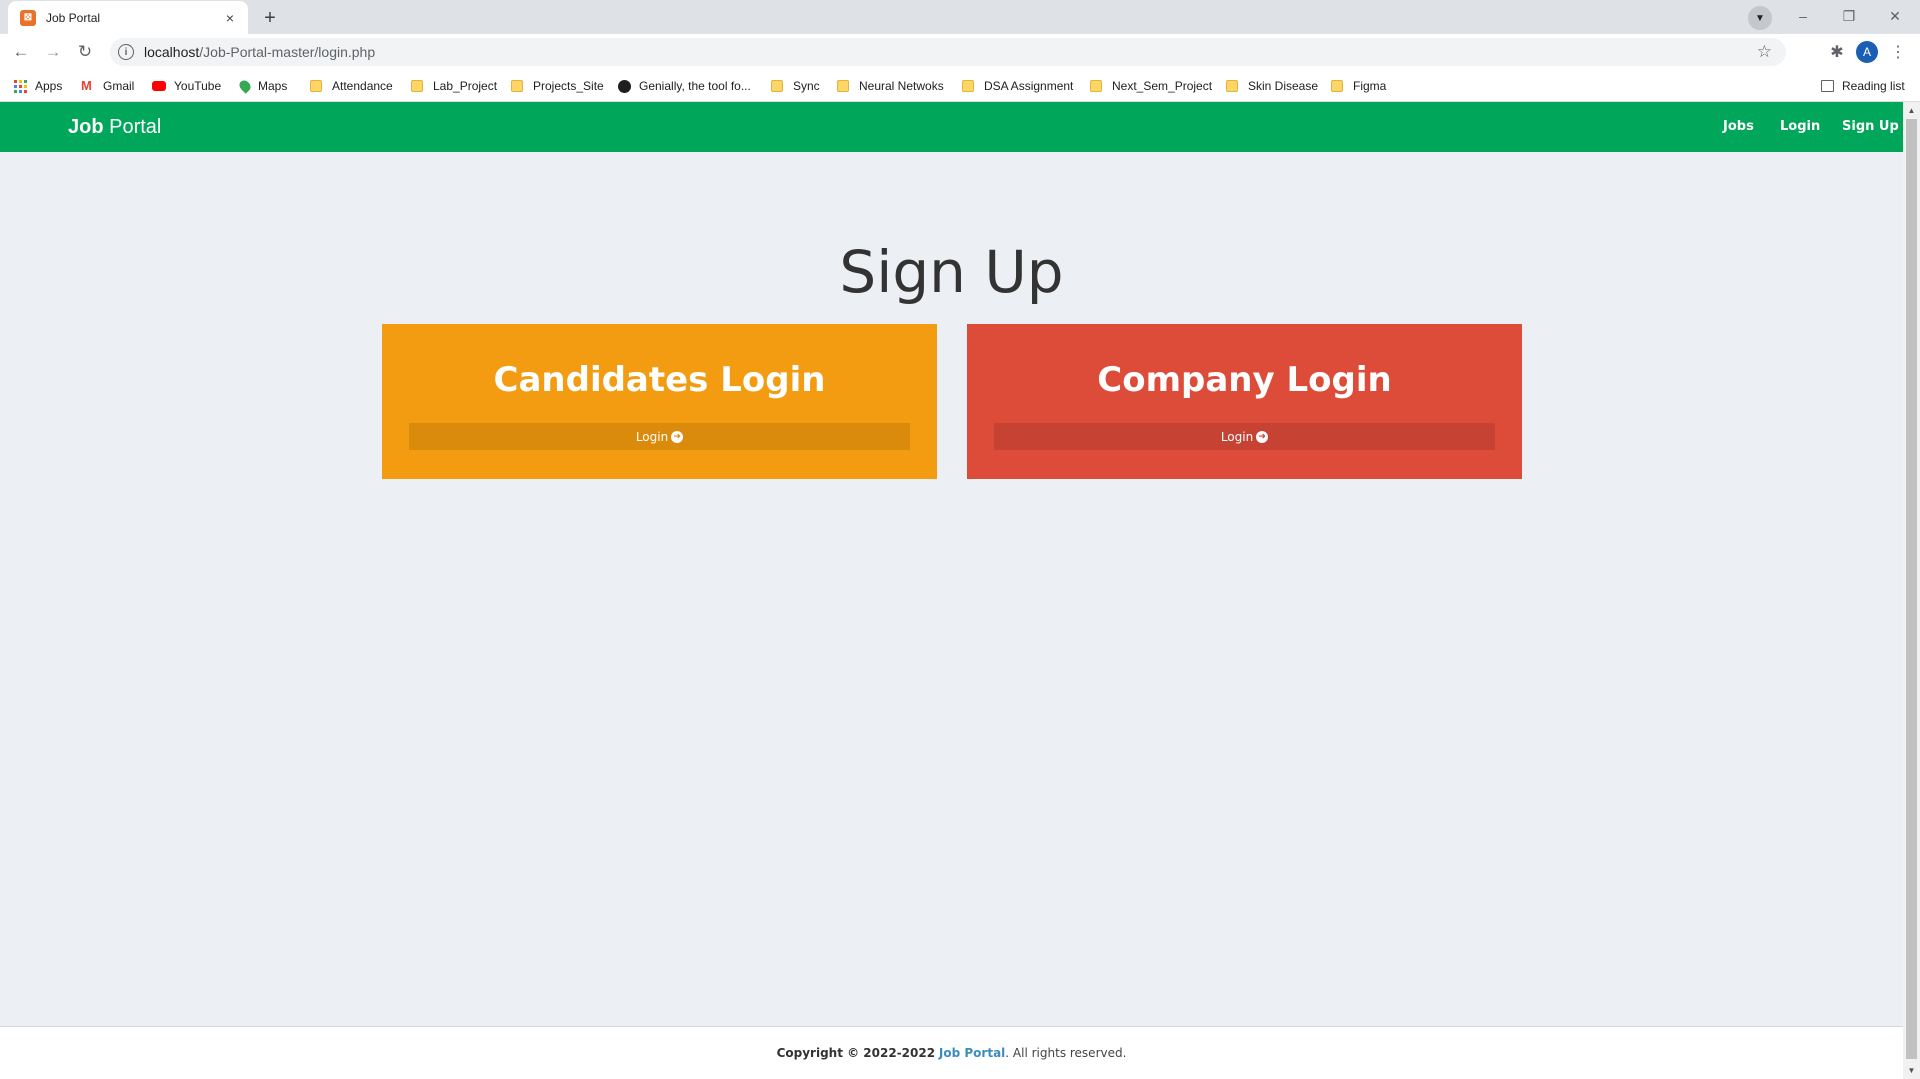  Describe the element at coordinates (20, 86) in the screenshot. I see `apps-grid-icon` at that location.